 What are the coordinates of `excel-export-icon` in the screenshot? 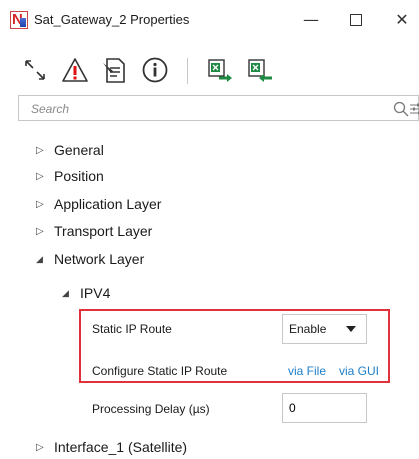 It's located at (220, 70).